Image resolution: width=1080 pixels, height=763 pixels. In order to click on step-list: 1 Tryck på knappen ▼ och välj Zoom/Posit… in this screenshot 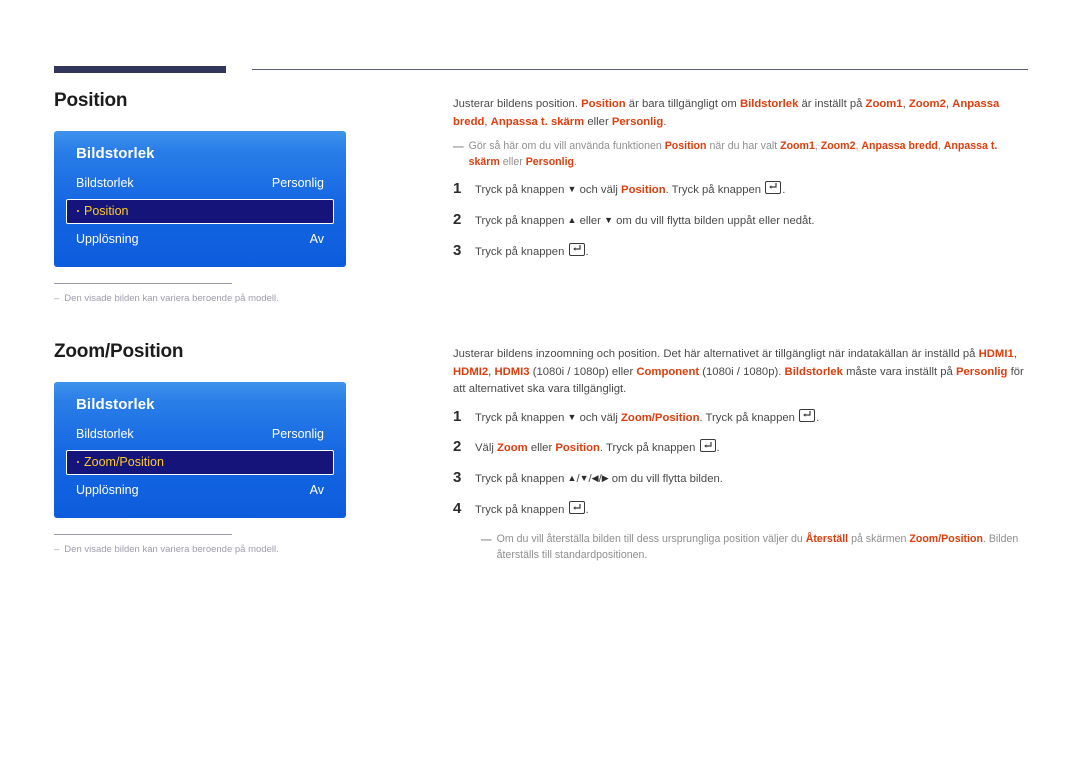, I will do `click(741, 463)`.